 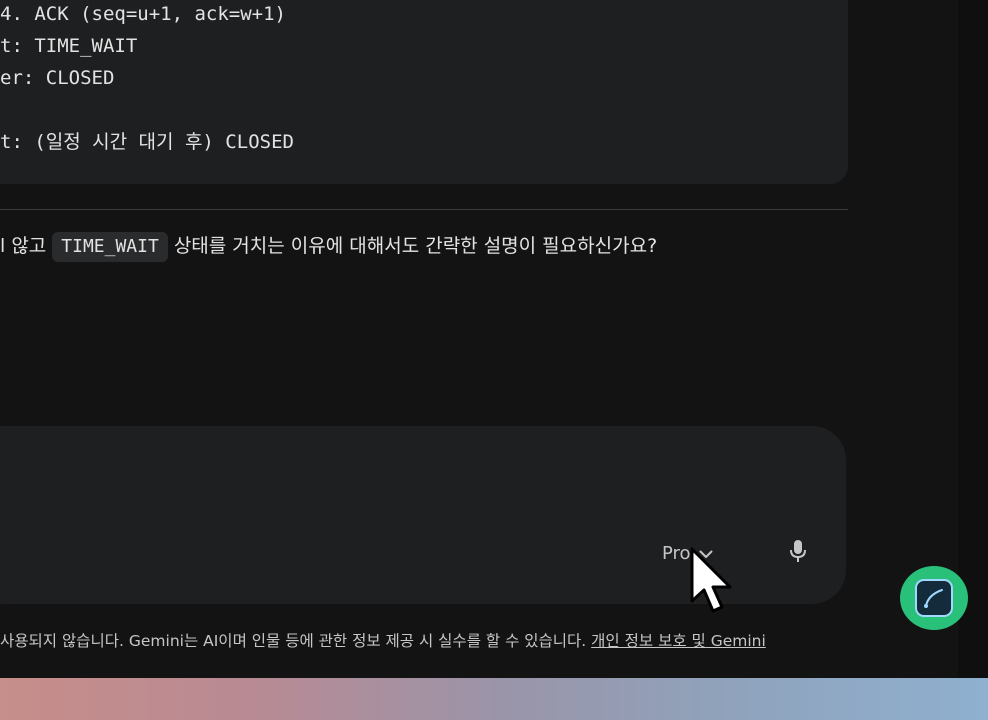 I want to click on inline-code: TIME_WAIT, so click(x=110, y=247).